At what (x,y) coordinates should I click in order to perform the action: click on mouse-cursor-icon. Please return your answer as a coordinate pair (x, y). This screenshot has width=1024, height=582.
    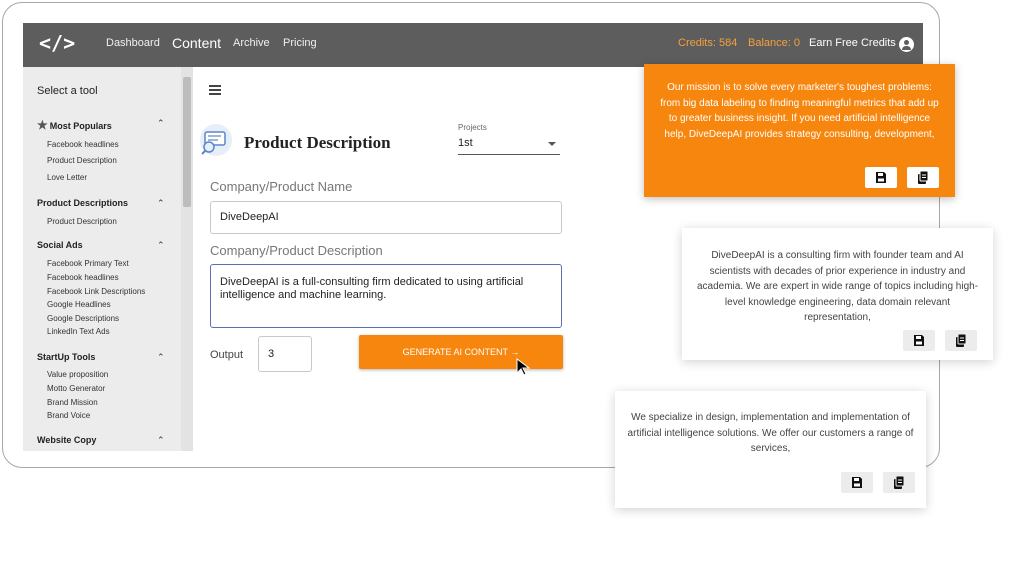
    Looking at the image, I should click on (523, 367).